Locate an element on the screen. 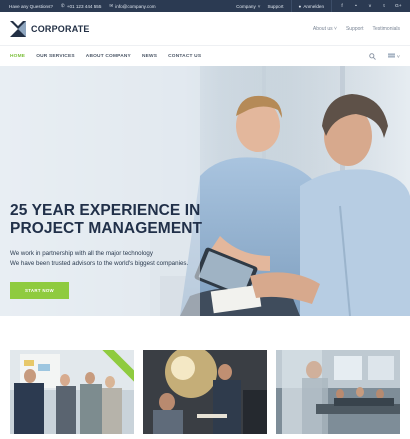 This screenshot has height=439, width=410. user-icon: ● is located at coordinates (300, 6).